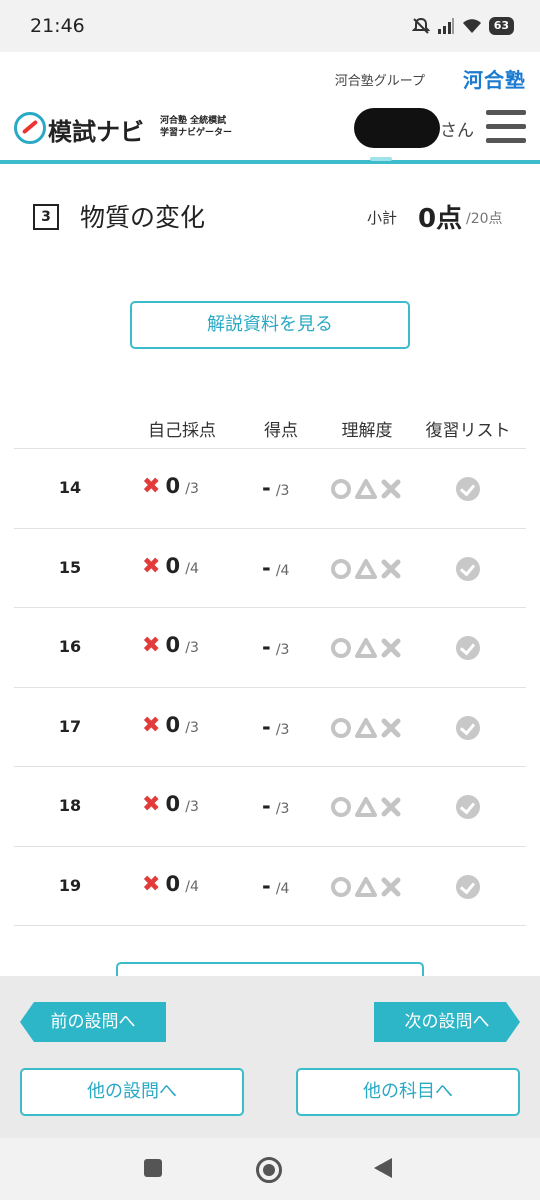  What do you see at coordinates (282, 570) in the screenshot?
I see `score-max: /4` at bounding box center [282, 570].